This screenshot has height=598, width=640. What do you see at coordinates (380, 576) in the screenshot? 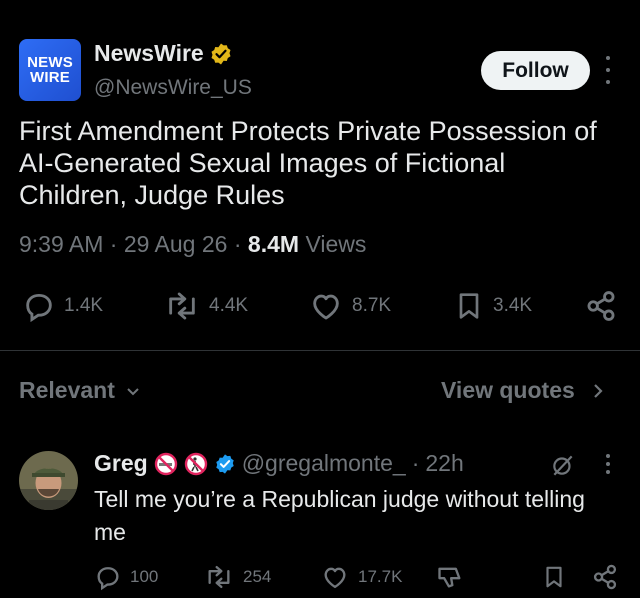
I see `reply-like-count: 17.7K` at bounding box center [380, 576].